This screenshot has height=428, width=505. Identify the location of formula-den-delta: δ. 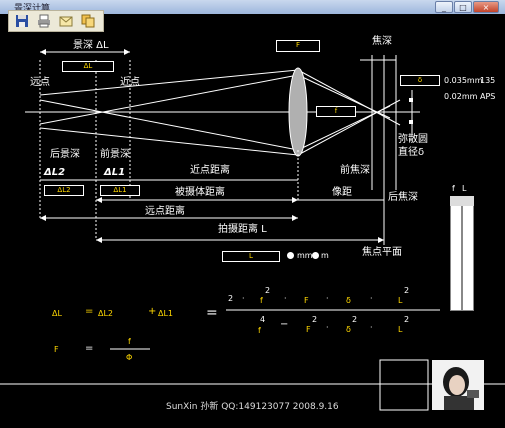
(348, 329).